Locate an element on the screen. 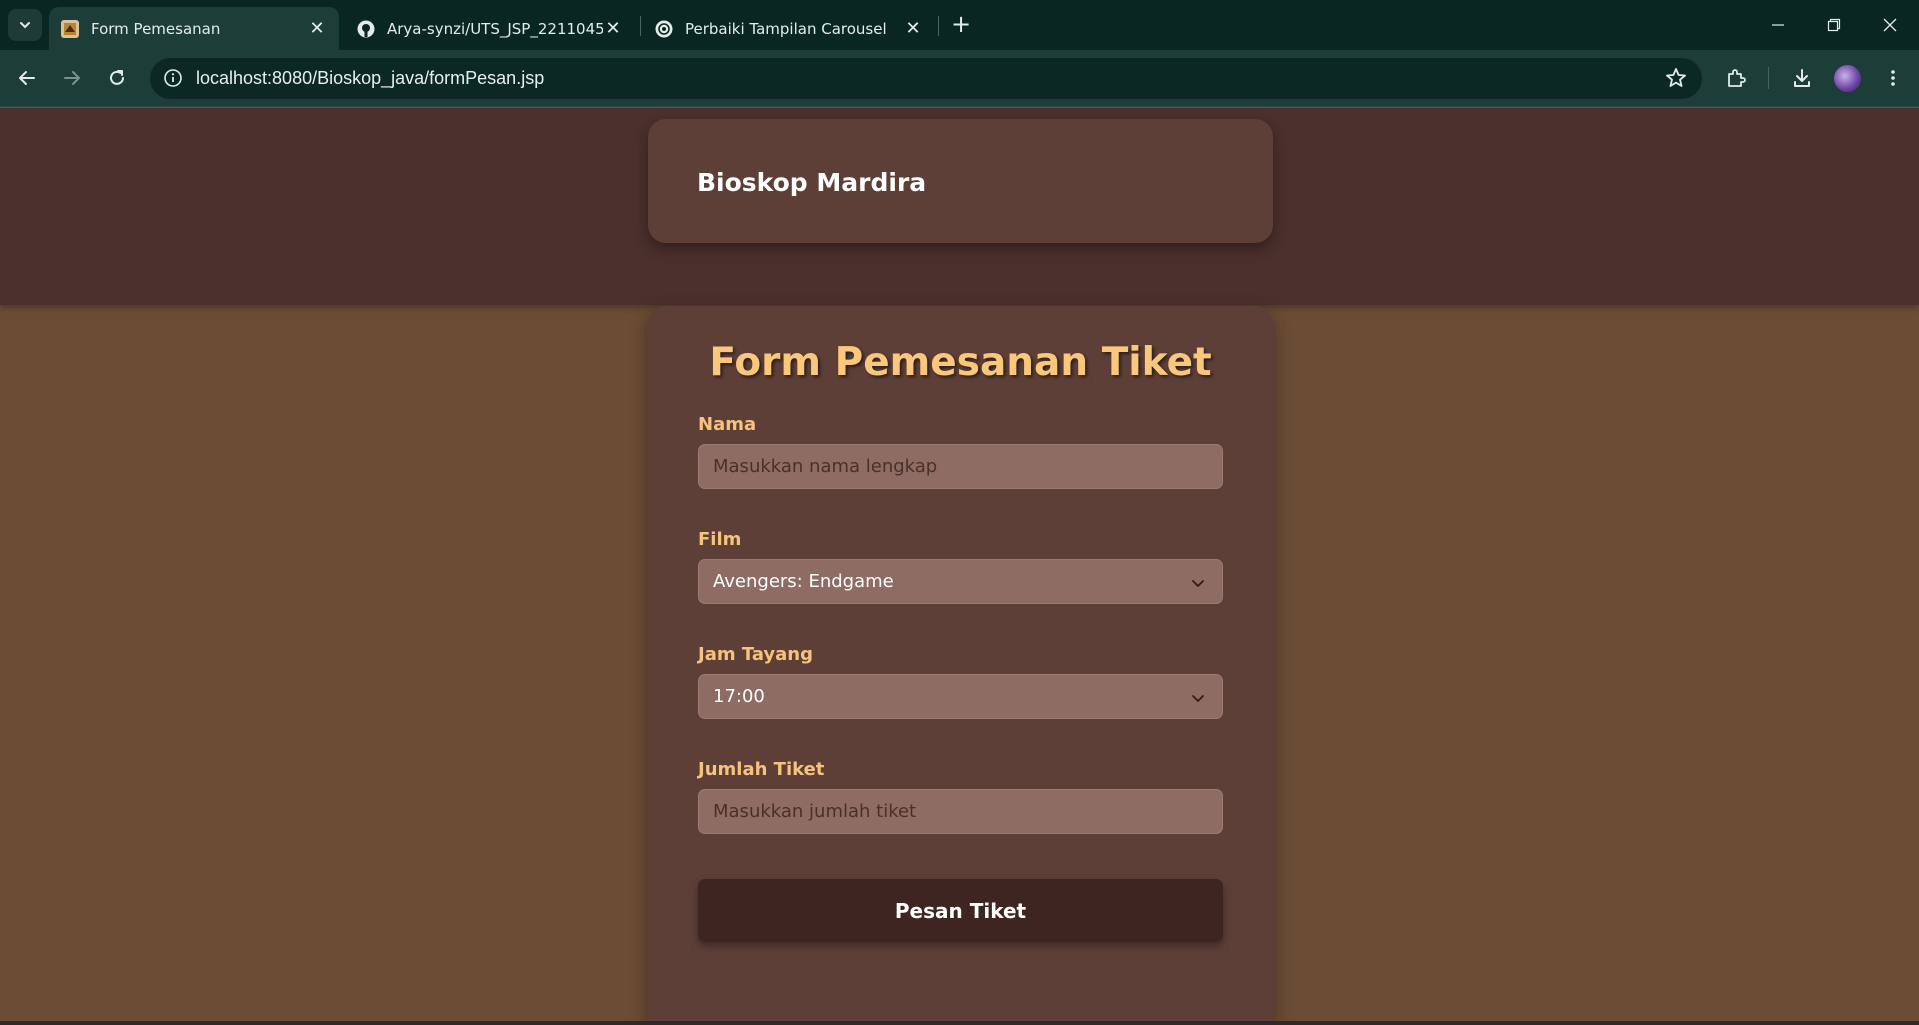  restore-icon is located at coordinates (1834, 25).